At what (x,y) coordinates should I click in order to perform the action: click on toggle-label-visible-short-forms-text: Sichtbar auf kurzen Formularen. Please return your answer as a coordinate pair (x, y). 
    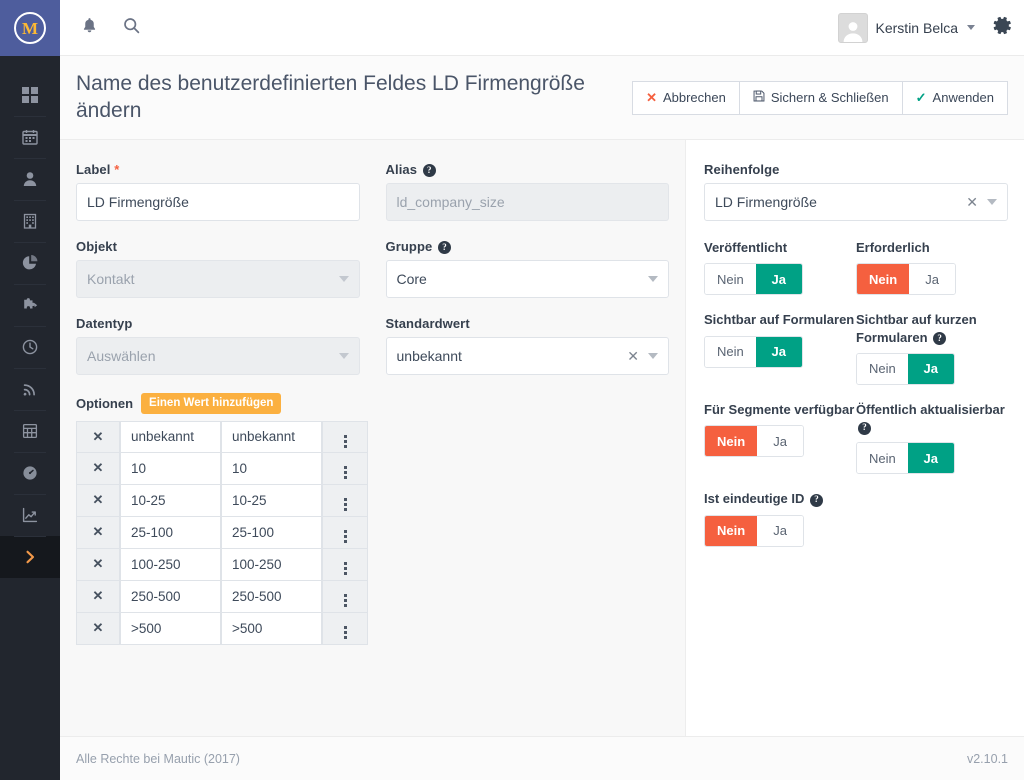
    Looking at the image, I should click on (916, 328).